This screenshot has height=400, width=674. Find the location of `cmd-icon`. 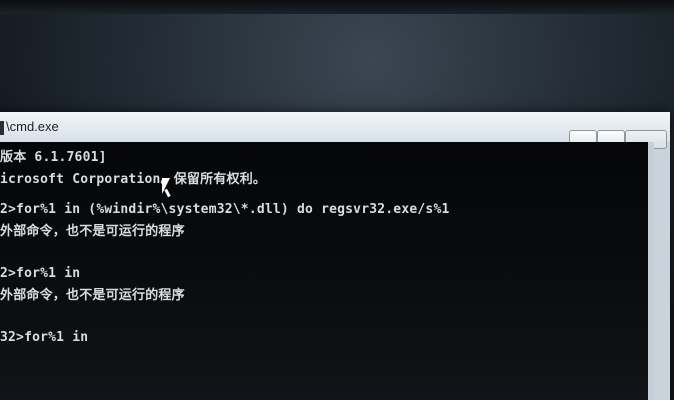

cmd-icon is located at coordinates (2, 128).